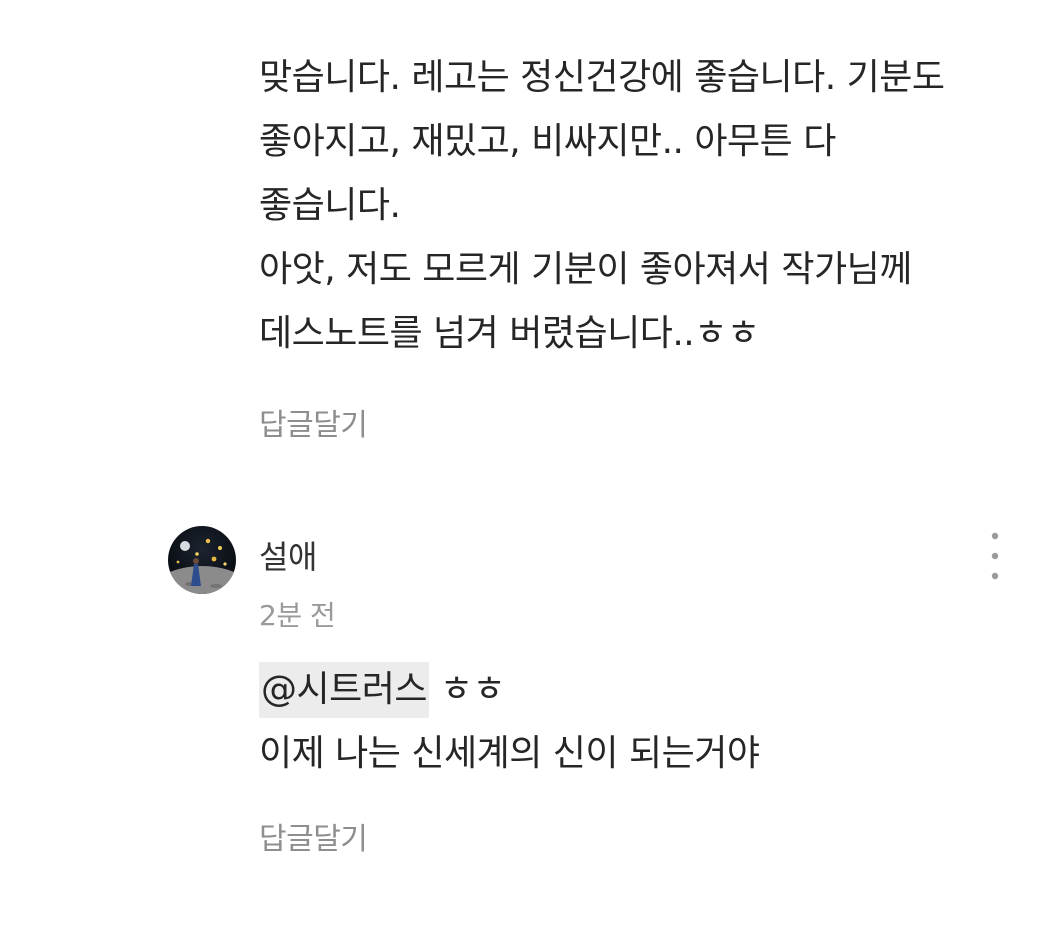 Image resolution: width=1059 pixels, height=939 pixels. Describe the element at coordinates (509, 333) in the screenshot. I see `comment-line: 데스노트를 넘겨 버렸습니다..ㅎㅎ` at that location.